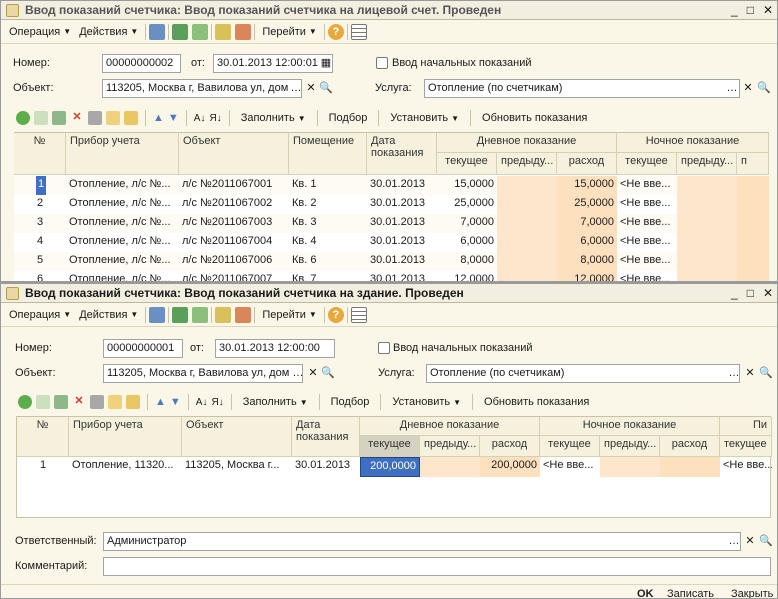 This screenshot has height=599, width=778. What do you see at coordinates (223, 314) in the screenshot?
I see `structure-icon` at bounding box center [223, 314].